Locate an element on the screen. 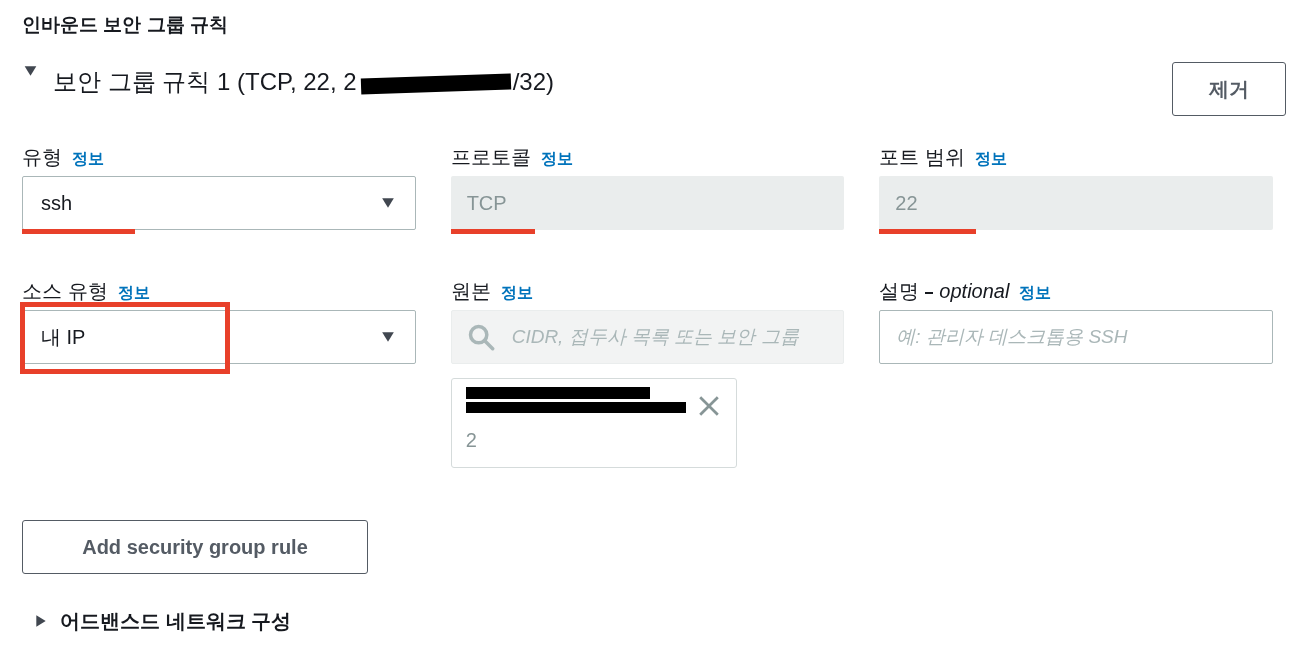 The width and height of the screenshot is (1308, 652). field-label: 원본 is located at coordinates (470, 291).